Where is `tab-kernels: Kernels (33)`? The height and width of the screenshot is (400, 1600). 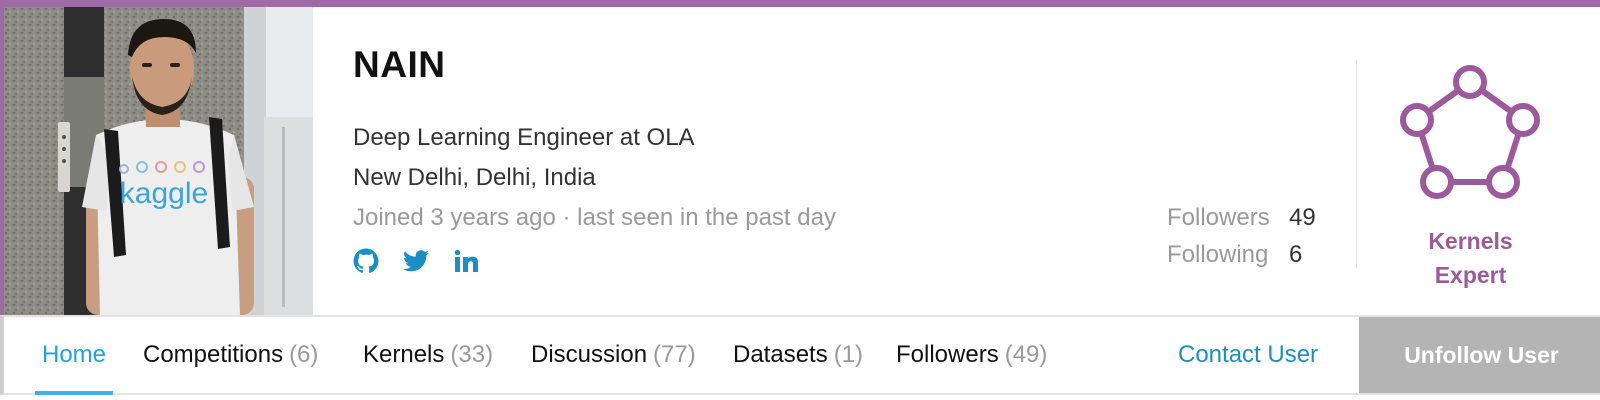
tab-kernels: Kernels (33) is located at coordinates (428, 355).